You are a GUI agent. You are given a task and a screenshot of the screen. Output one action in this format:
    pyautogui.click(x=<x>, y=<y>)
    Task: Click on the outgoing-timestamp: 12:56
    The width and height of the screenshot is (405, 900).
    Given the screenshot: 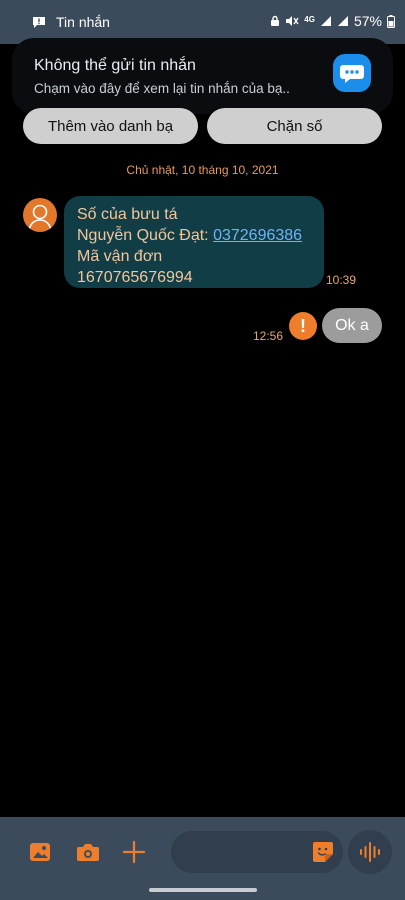 What is the action you would take?
    pyautogui.click(x=268, y=336)
    